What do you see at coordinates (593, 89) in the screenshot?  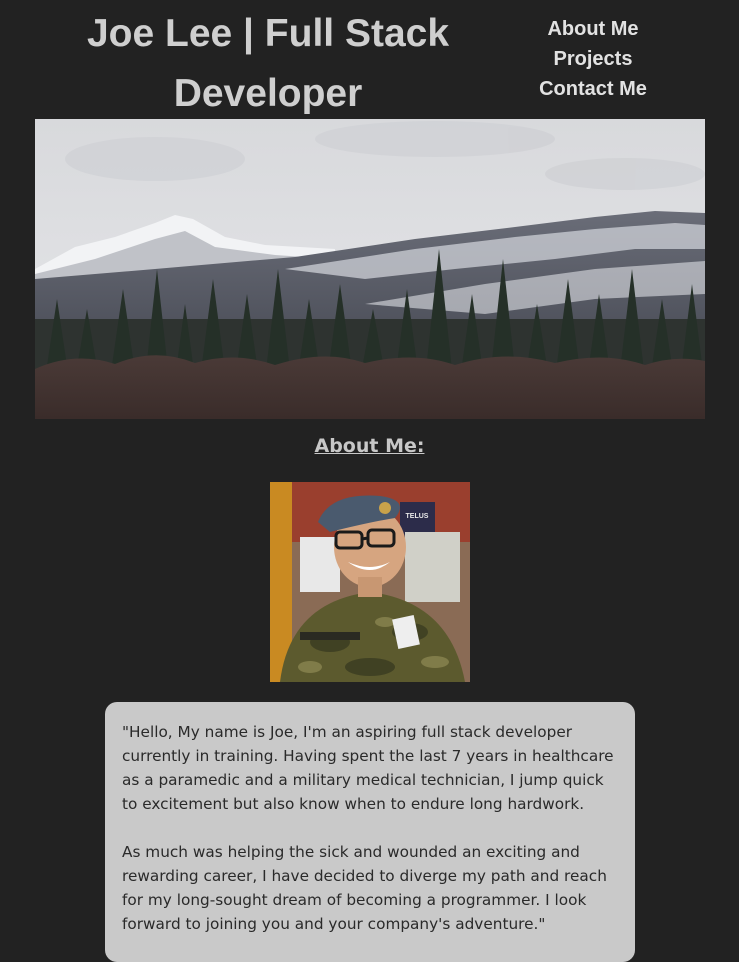 I see `nav-contact-me-link: Contact Me` at bounding box center [593, 89].